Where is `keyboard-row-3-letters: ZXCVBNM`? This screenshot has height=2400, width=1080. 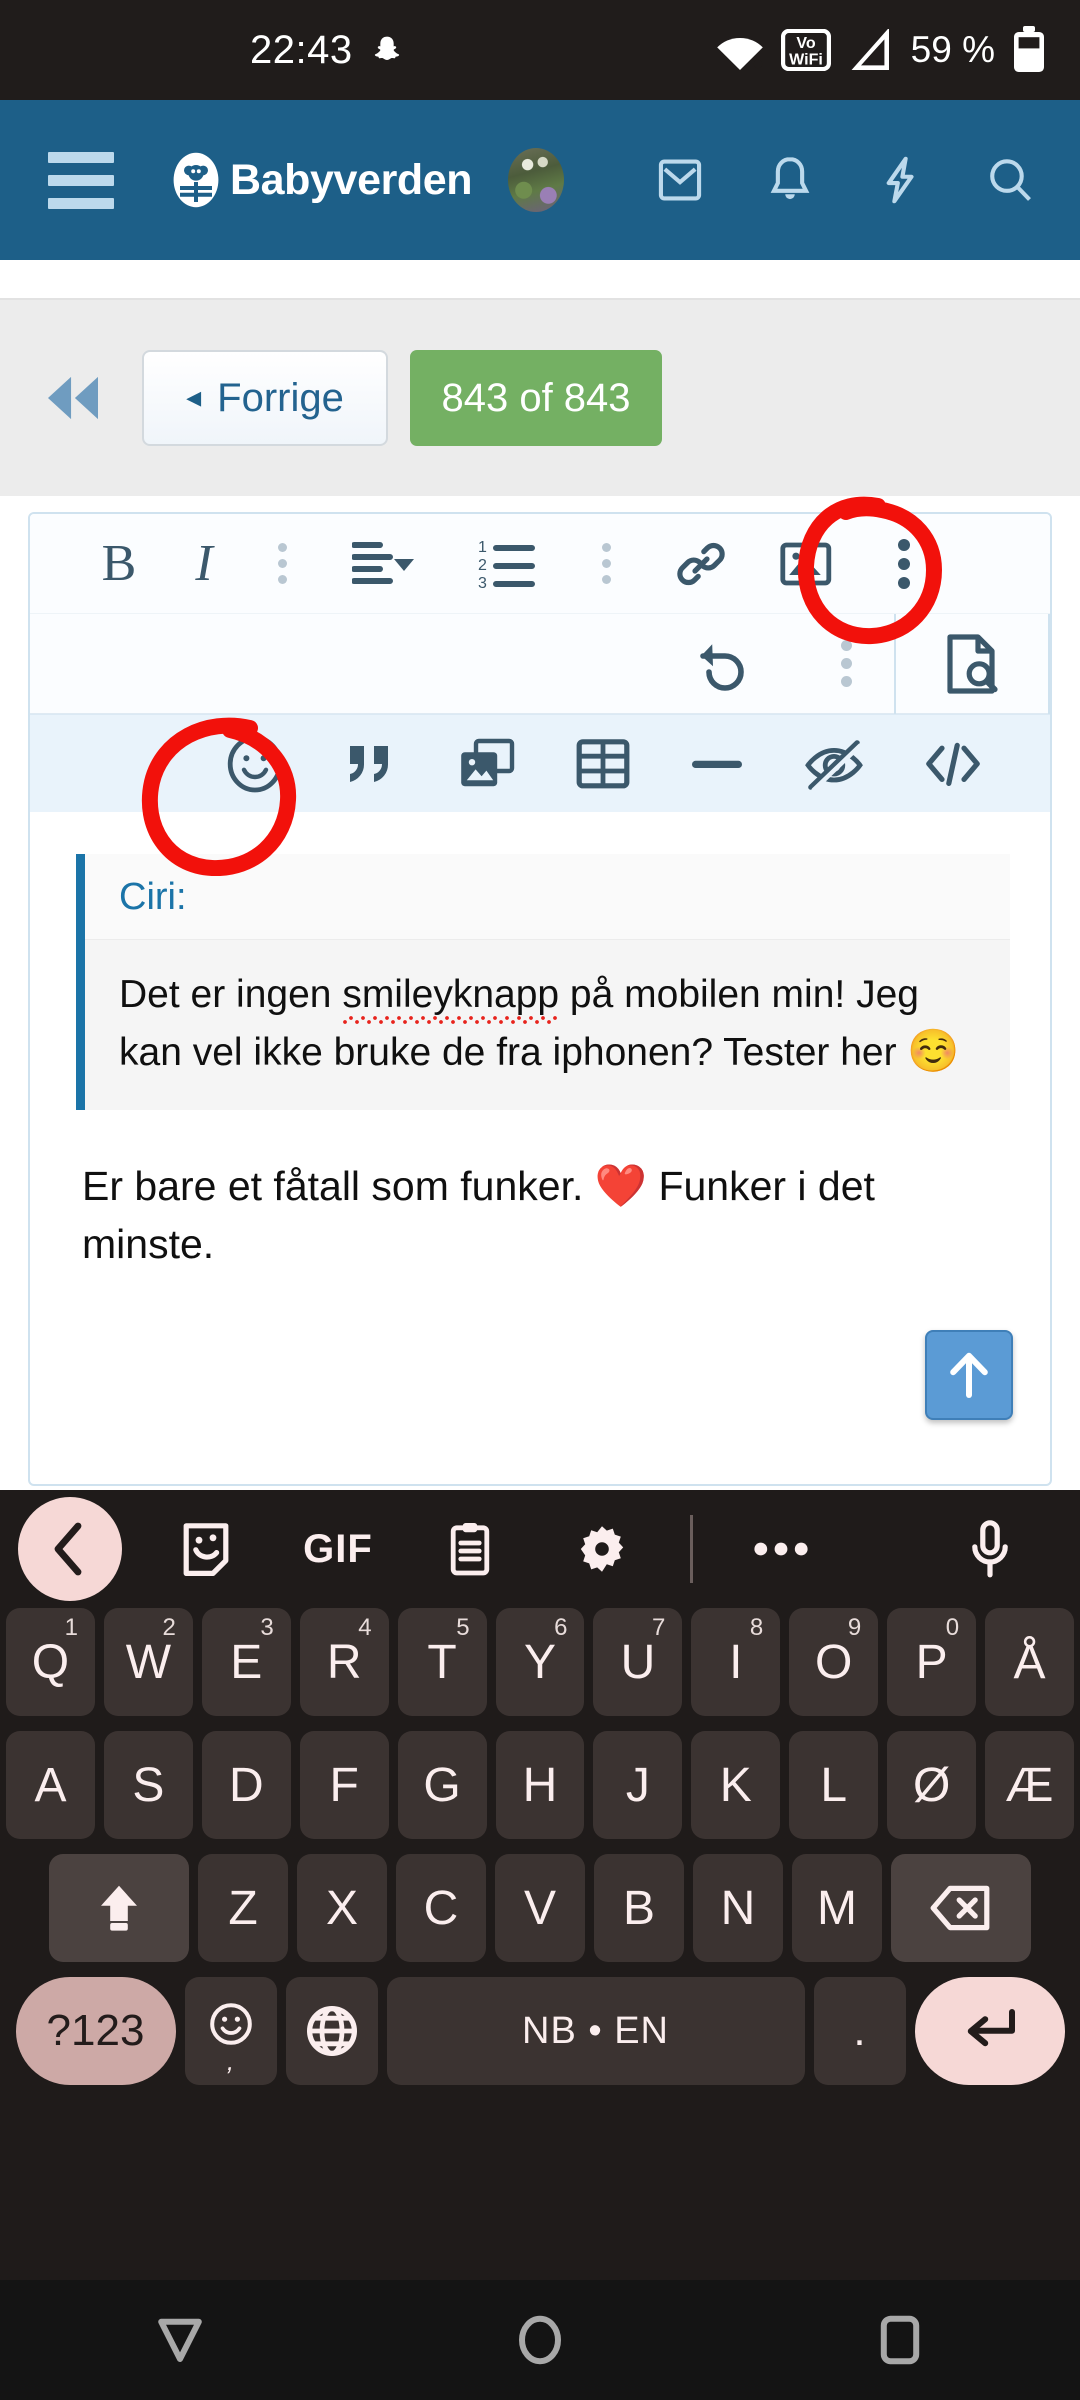 keyboard-row-3-letters: ZXCVBNM is located at coordinates (540, 1908).